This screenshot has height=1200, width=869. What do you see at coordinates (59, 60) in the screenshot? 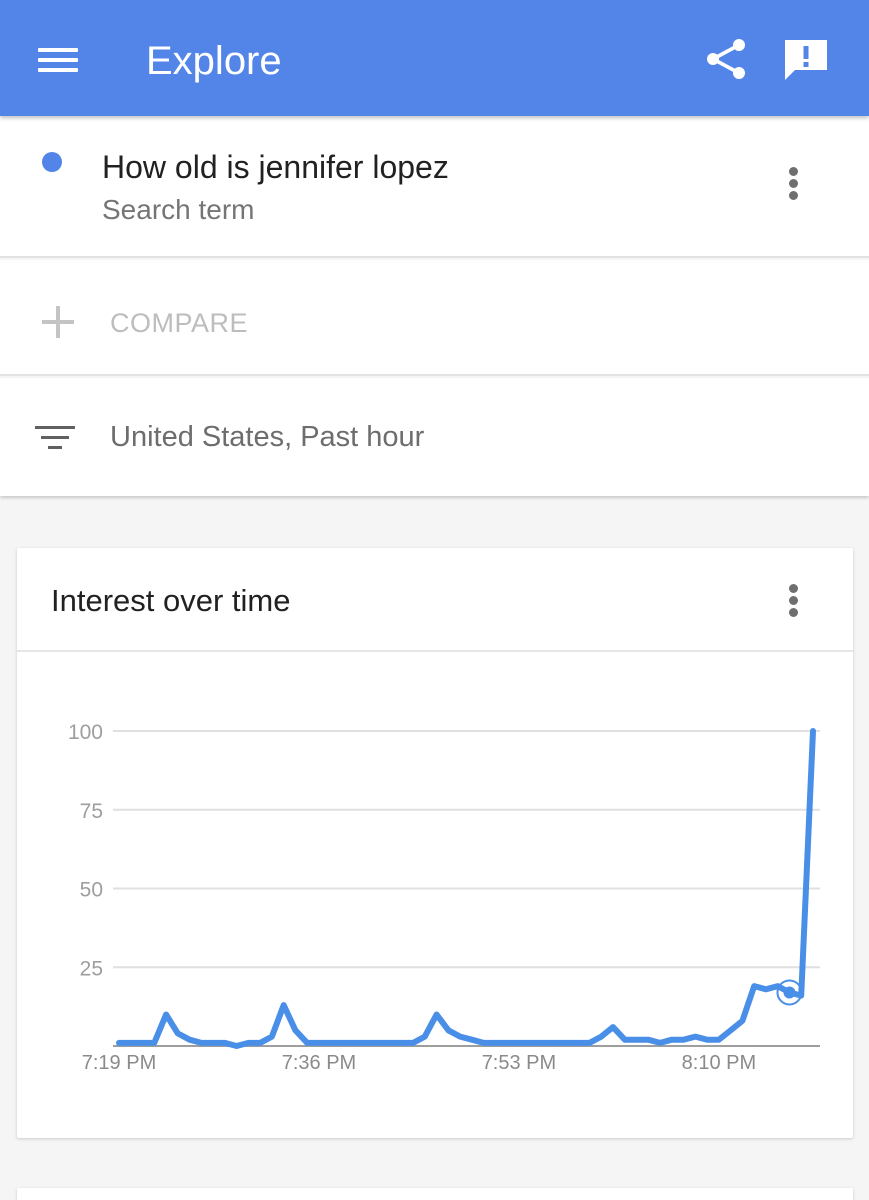
I see `hamburger-menu-icon` at bounding box center [59, 60].